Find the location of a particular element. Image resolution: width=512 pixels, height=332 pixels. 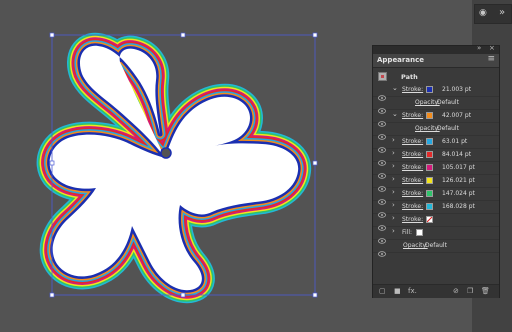

handle-bottom-right is located at coordinates (315, 295).